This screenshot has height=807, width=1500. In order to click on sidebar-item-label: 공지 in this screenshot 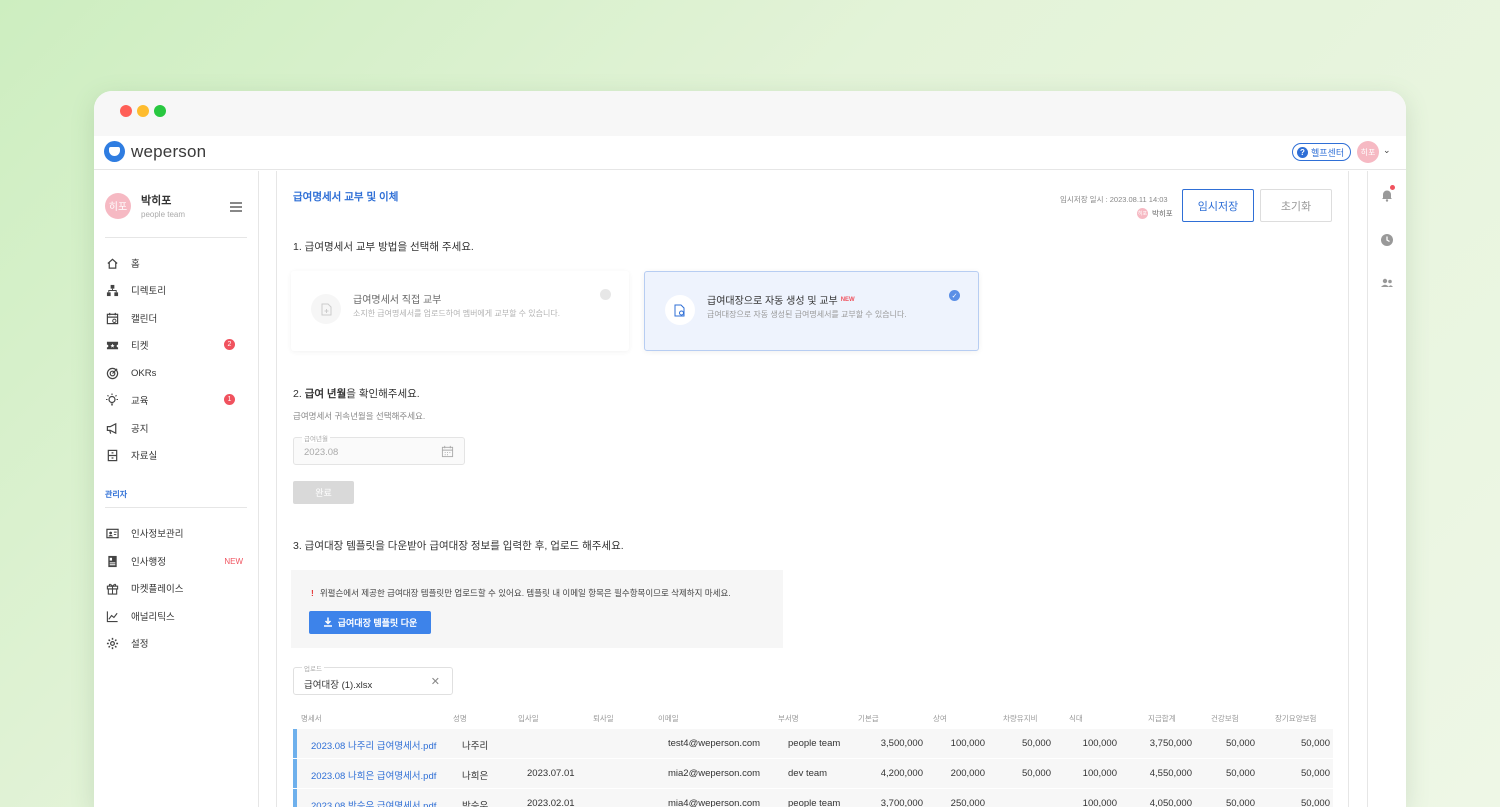, I will do `click(140, 429)`.